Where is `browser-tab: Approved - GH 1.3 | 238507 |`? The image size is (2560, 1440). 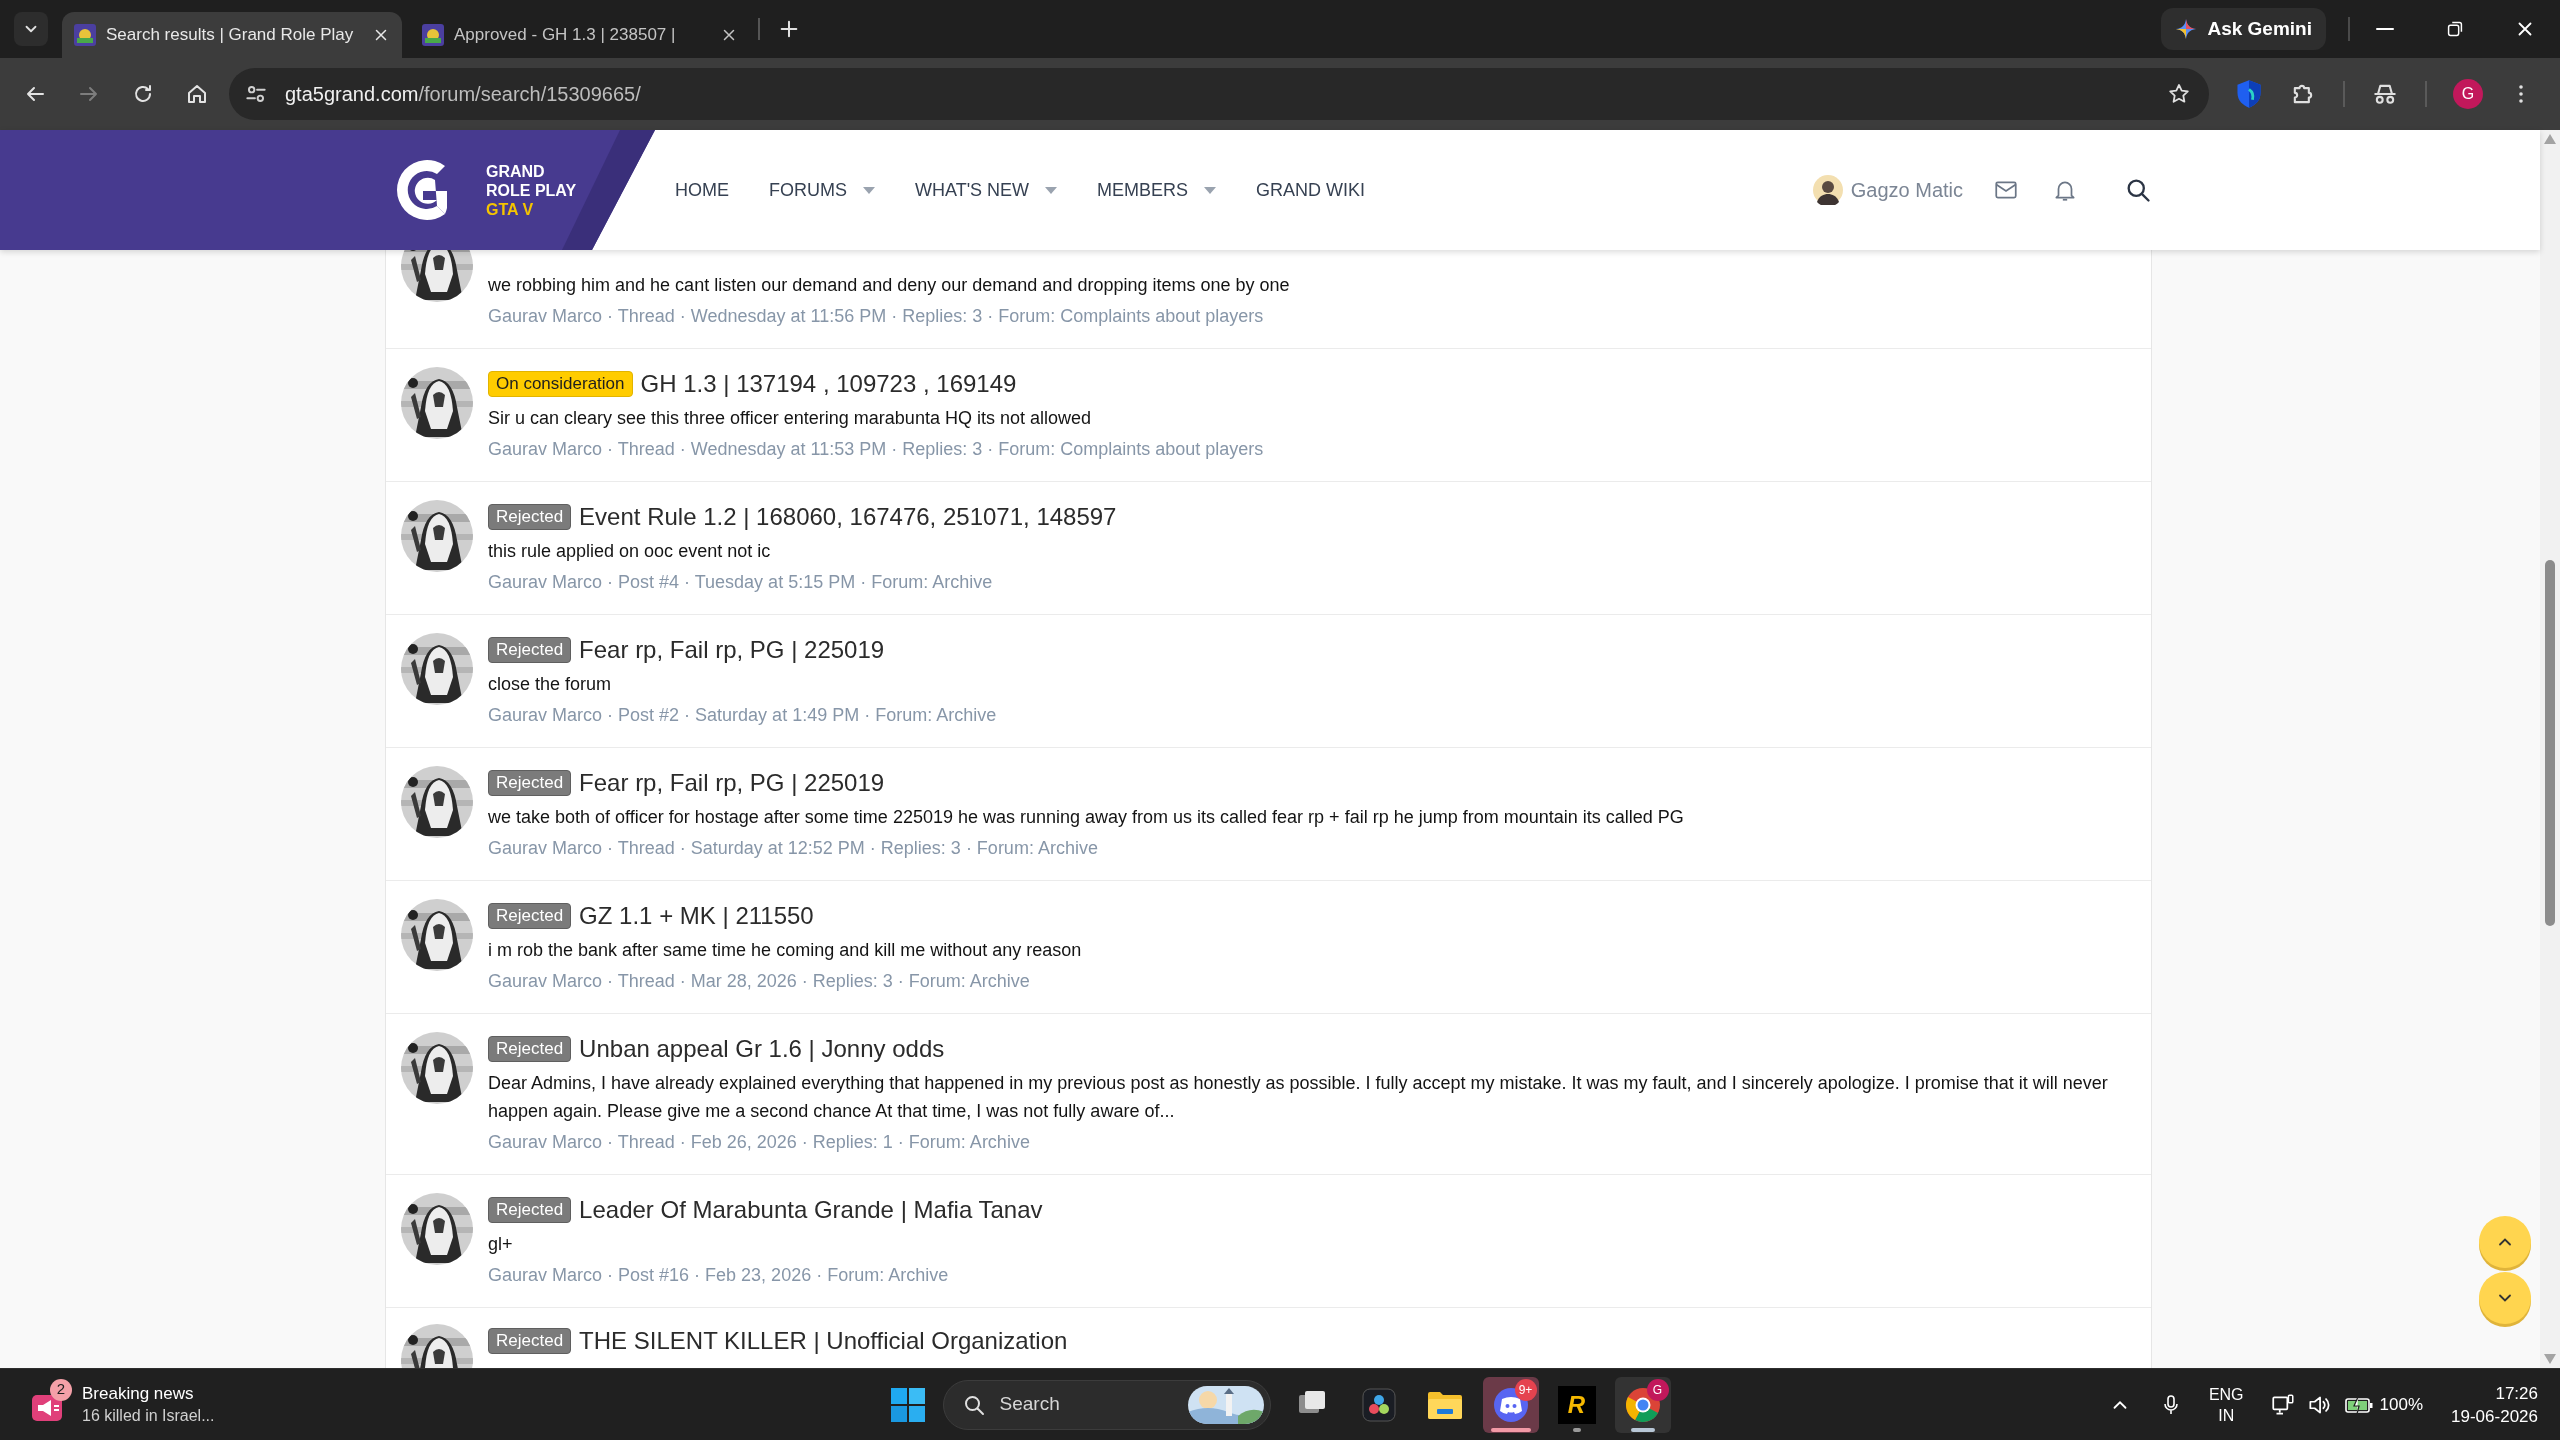
browser-tab: Approved - GH 1.3 | 238507 | is located at coordinates (580, 35).